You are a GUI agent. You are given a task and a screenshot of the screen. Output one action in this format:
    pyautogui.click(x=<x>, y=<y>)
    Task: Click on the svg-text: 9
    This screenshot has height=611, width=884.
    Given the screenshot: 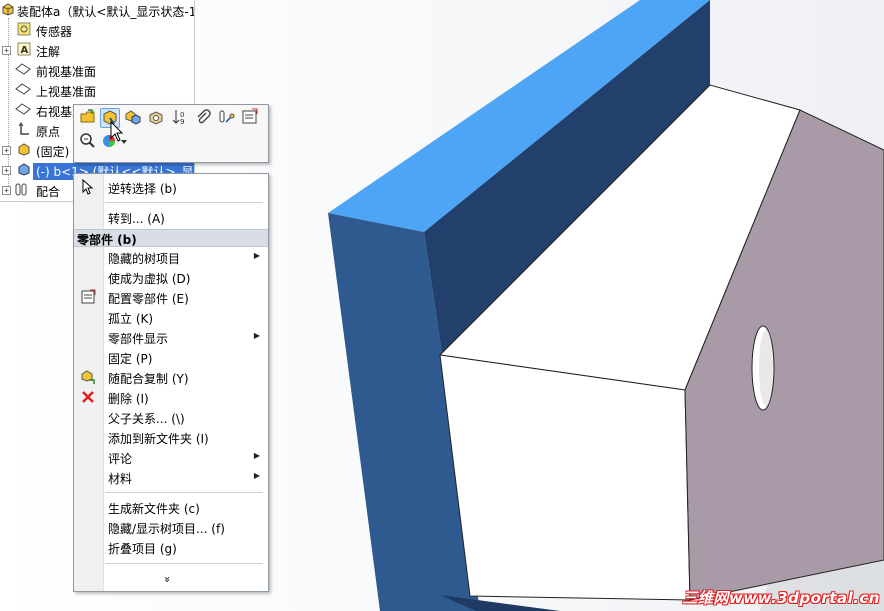 What is the action you would take?
    pyautogui.click(x=182, y=122)
    